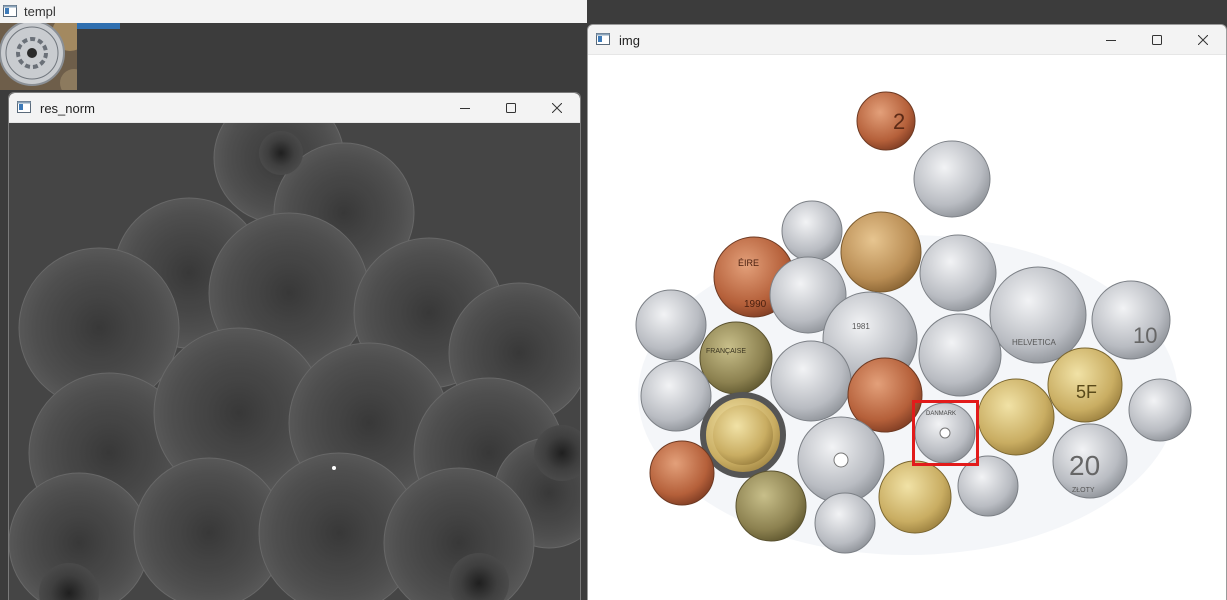  What do you see at coordinates (67, 108) in the screenshot?
I see `res-norm-title: res_norm` at bounding box center [67, 108].